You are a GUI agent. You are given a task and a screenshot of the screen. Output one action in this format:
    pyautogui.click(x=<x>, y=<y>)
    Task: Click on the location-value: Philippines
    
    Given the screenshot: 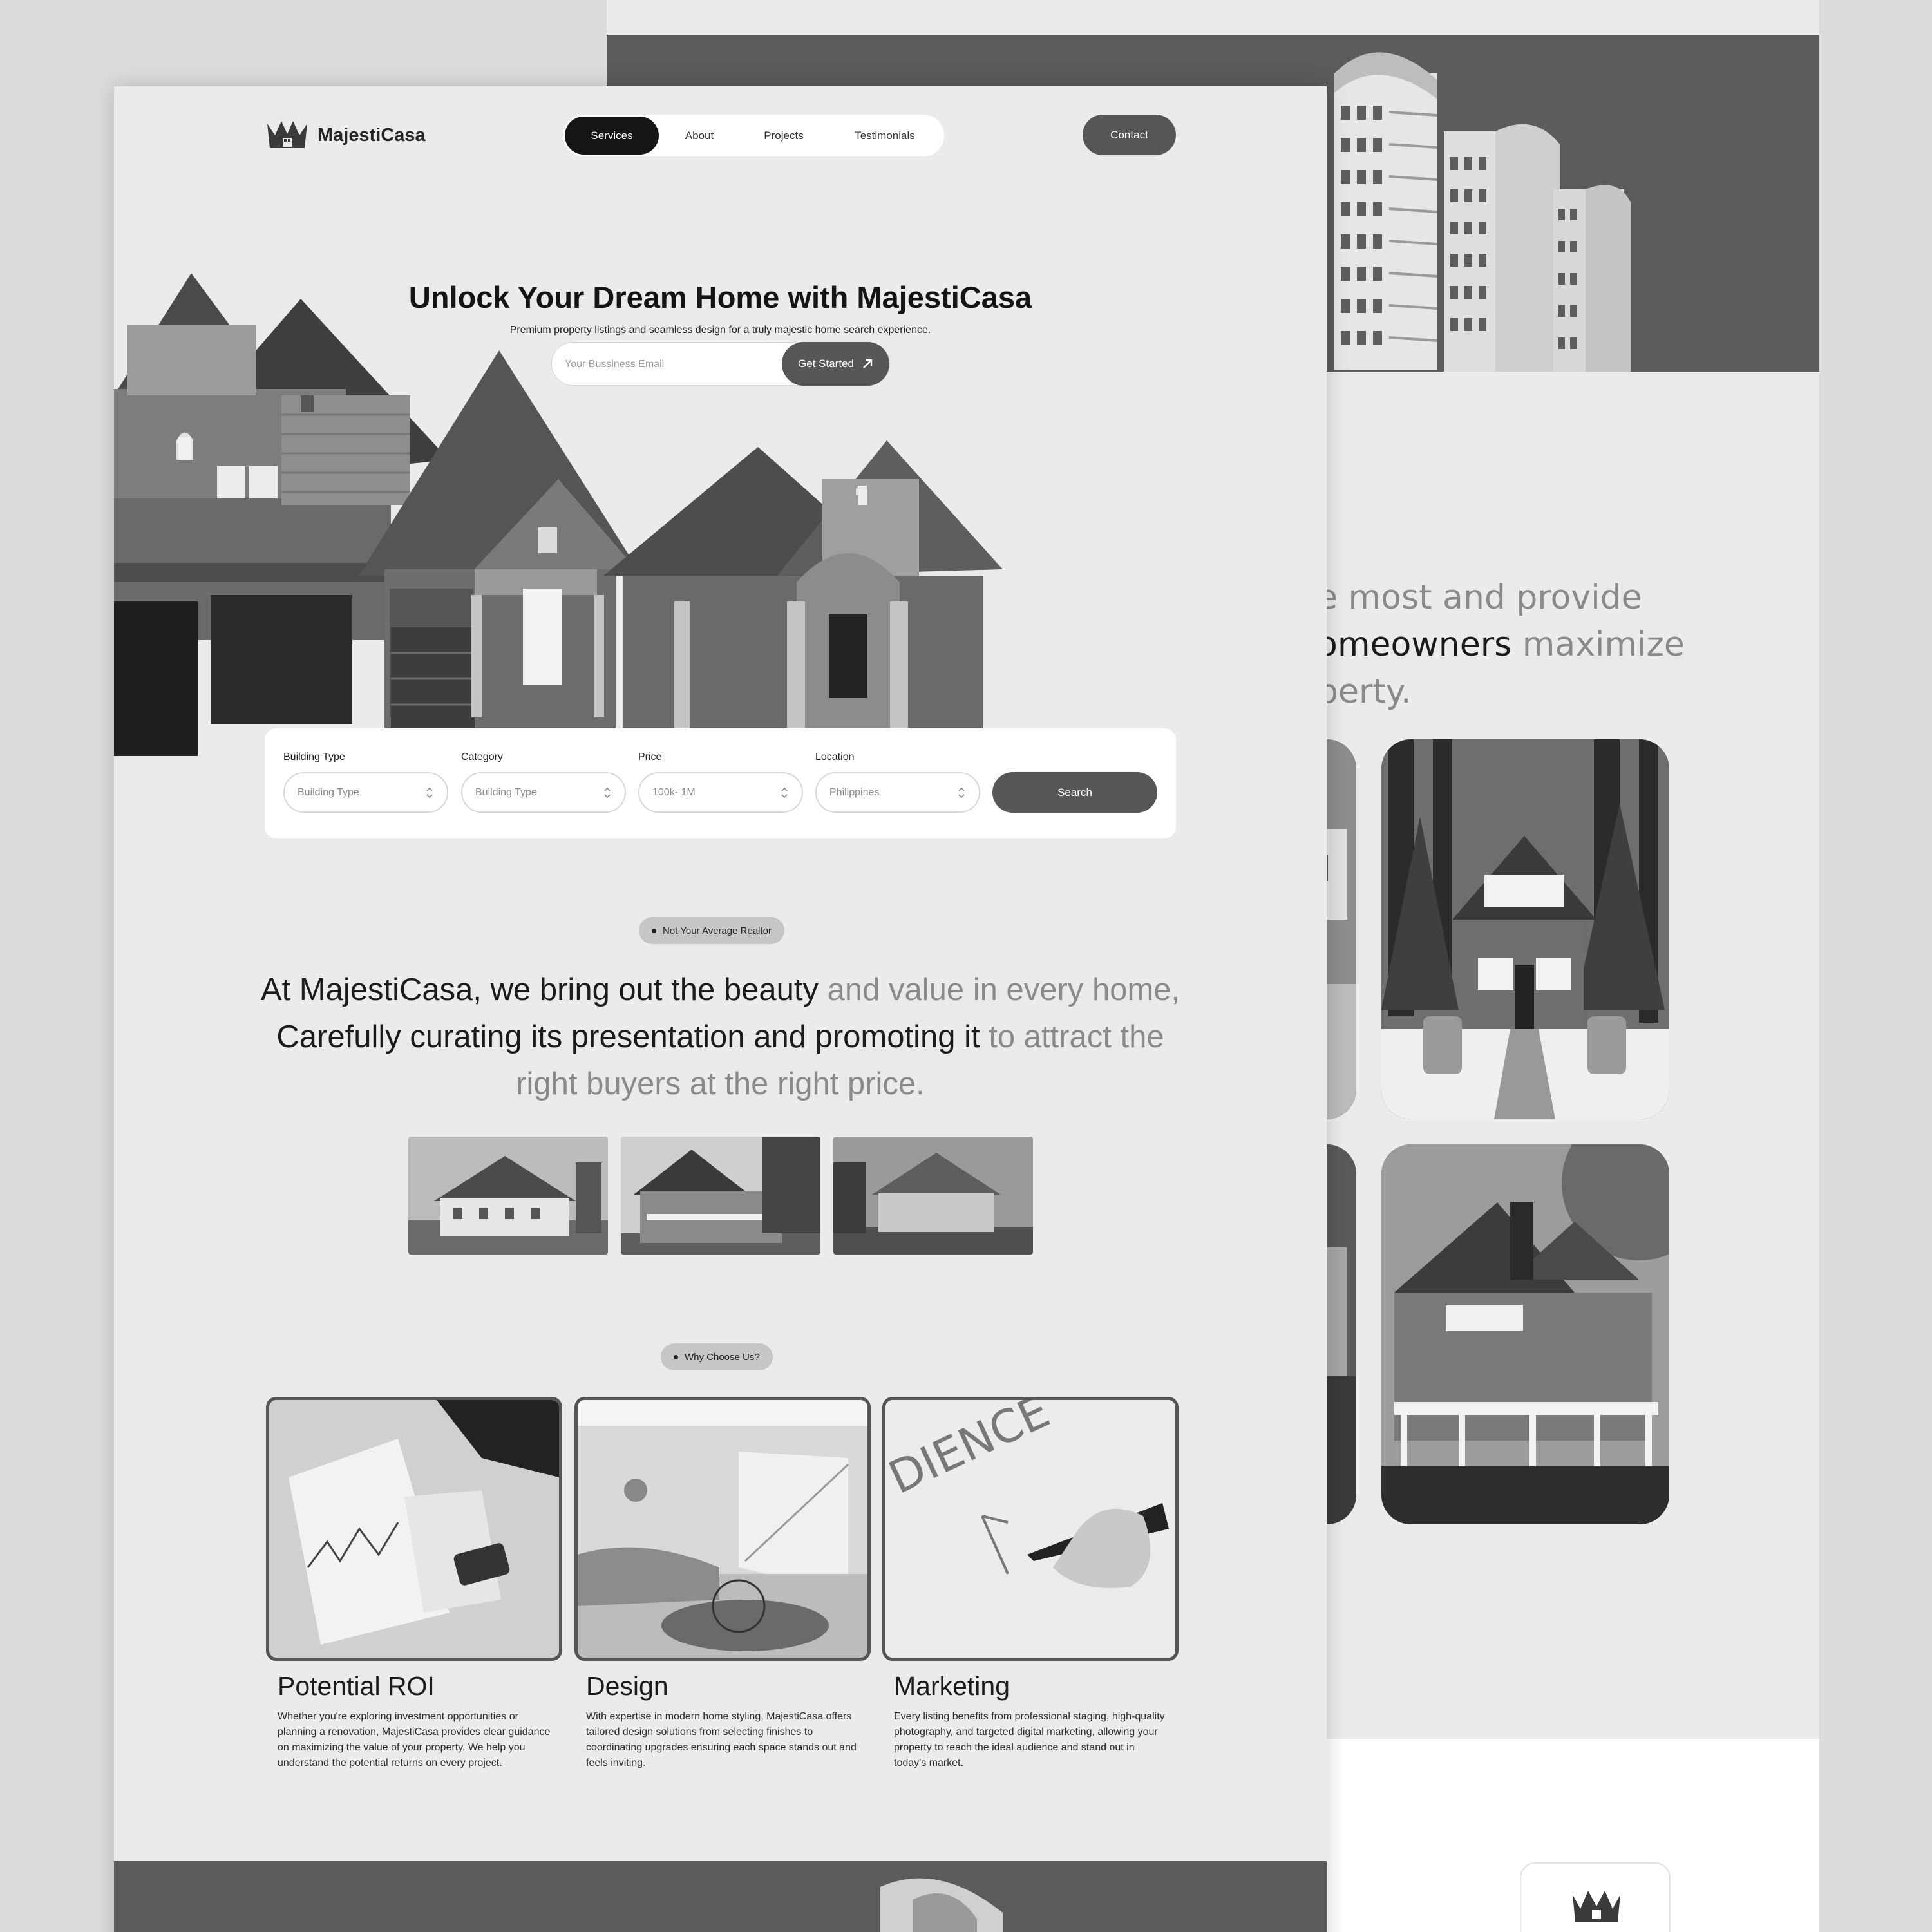 What is the action you would take?
    pyautogui.click(x=854, y=792)
    